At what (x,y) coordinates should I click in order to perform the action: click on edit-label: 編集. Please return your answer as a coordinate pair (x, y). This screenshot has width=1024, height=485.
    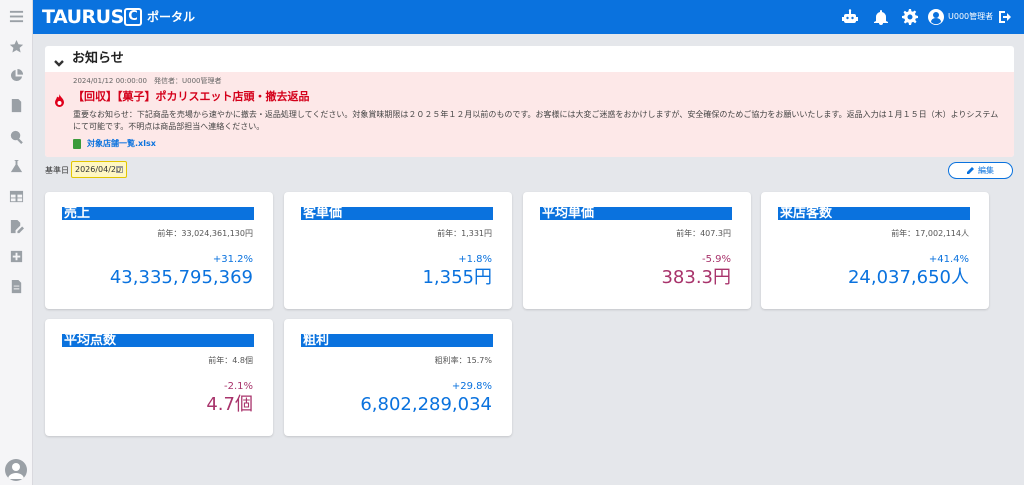
    Looking at the image, I should click on (986, 170).